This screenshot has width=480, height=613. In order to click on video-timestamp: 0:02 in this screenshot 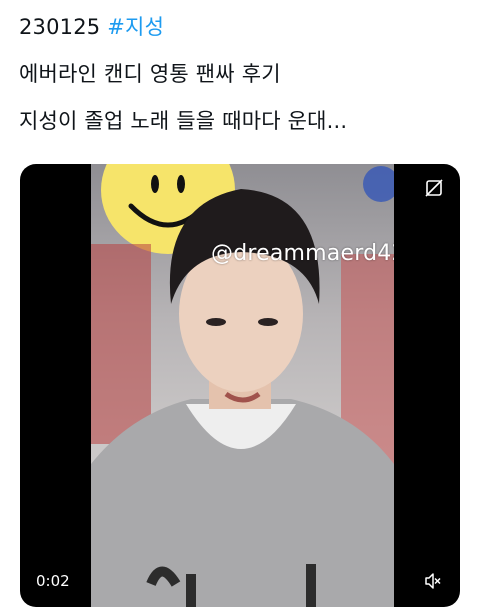, I will do `click(53, 581)`.